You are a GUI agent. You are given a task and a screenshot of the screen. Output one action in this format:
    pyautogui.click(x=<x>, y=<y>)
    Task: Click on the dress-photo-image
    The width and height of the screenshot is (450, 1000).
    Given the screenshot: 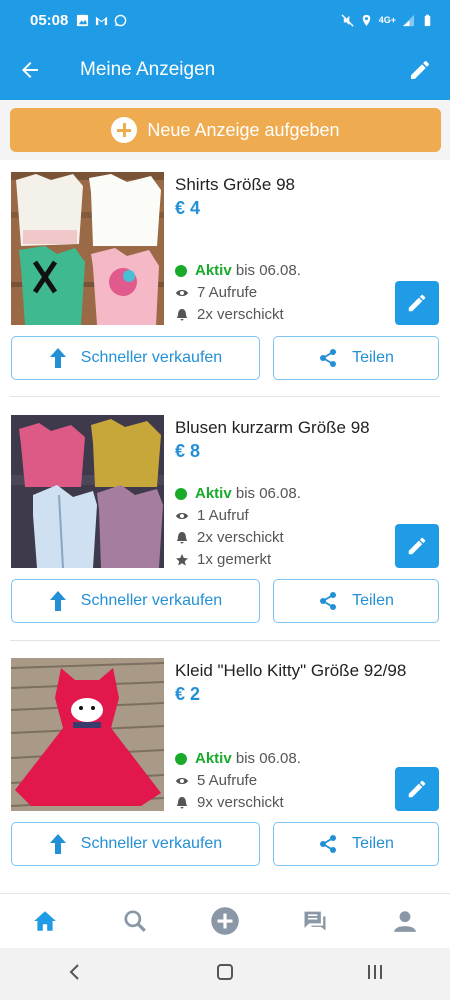 What is the action you would take?
    pyautogui.click(x=87, y=734)
    